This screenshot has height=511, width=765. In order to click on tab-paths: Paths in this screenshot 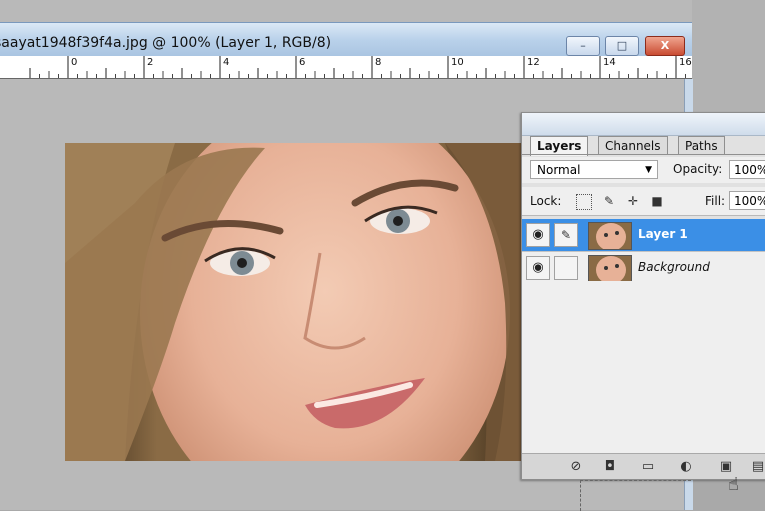, I will do `click(701, 145)`.